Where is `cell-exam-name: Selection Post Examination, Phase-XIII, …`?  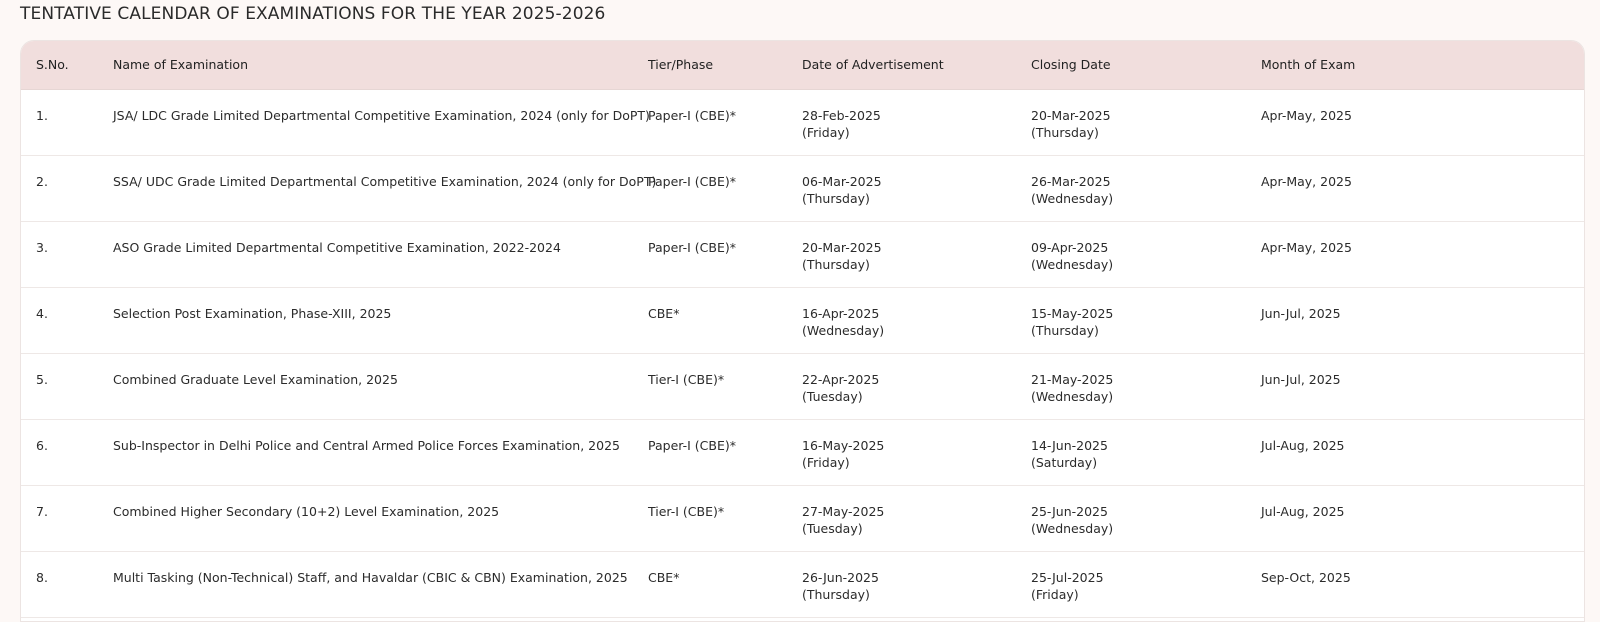 cell-exam-name: Selection Post Examination, Phase-XIII, … is located at coordinates (252, 313).